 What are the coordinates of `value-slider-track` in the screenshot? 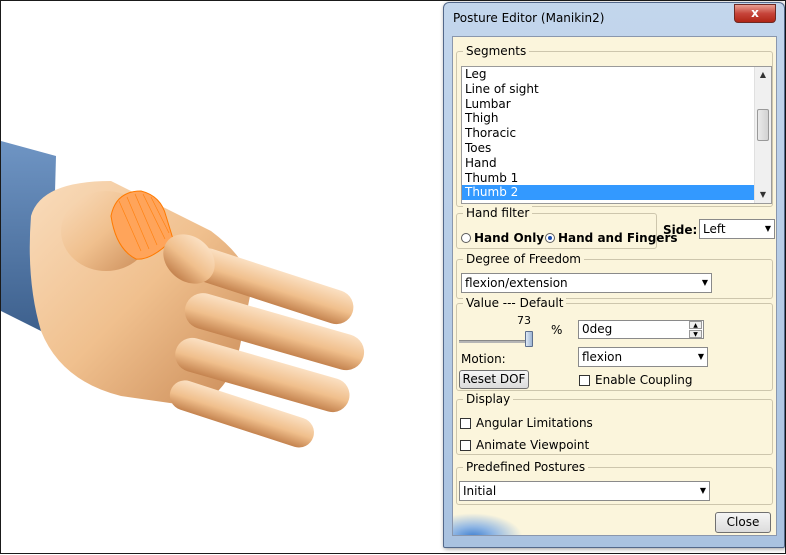 It's located at (496, 341).